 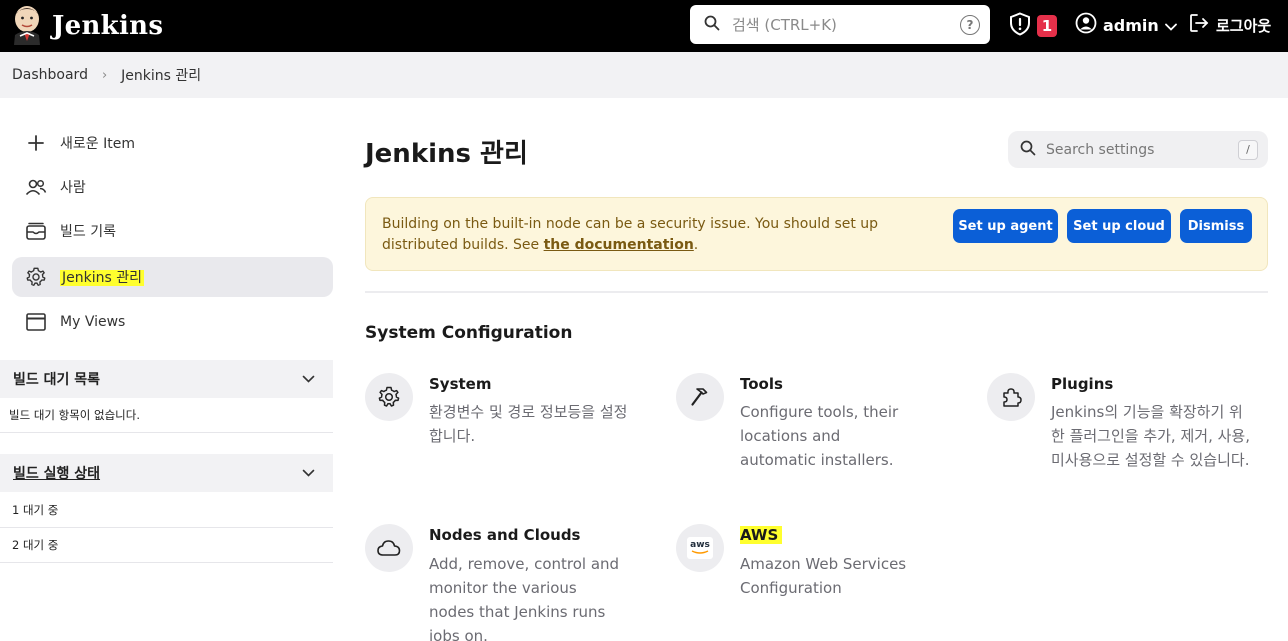 I want to click on card-description: 환경변수 및 경로 정보등을 설정합니다., so click(x=528, y=424).